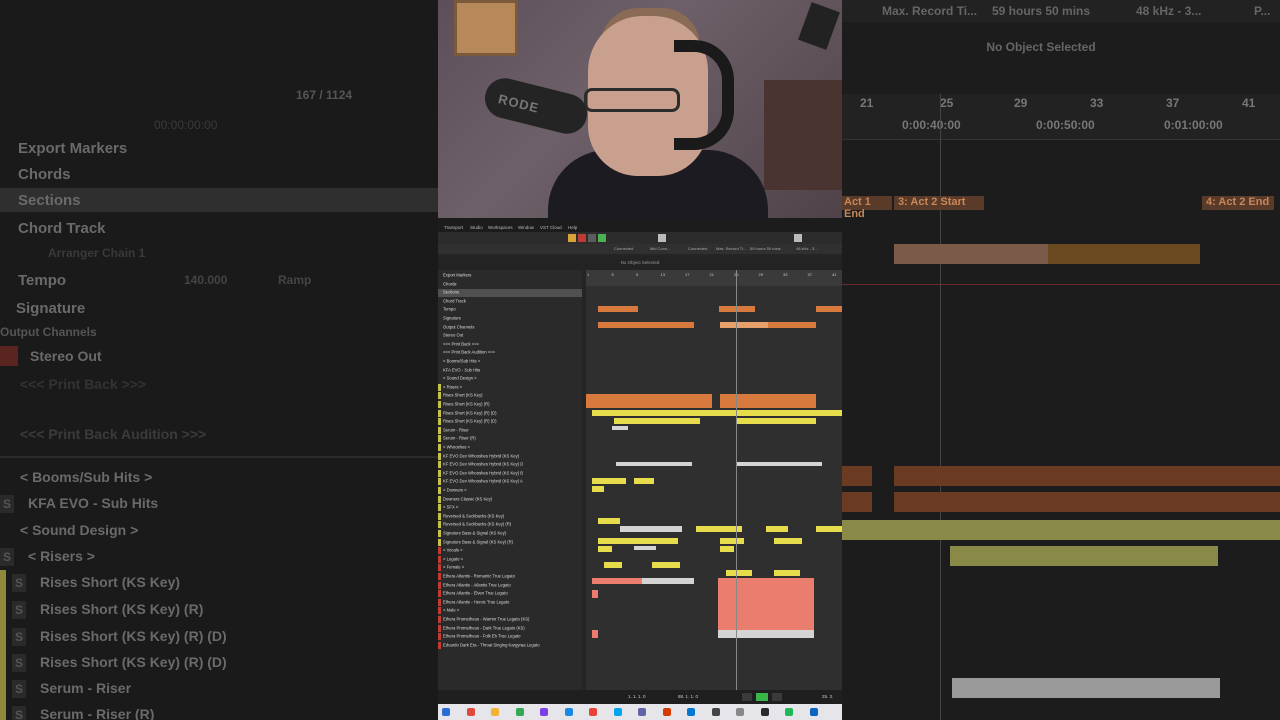 Image resolution: width=1280 pixels, height=720 pixels. I want to click on record-button, so click(777, 697).